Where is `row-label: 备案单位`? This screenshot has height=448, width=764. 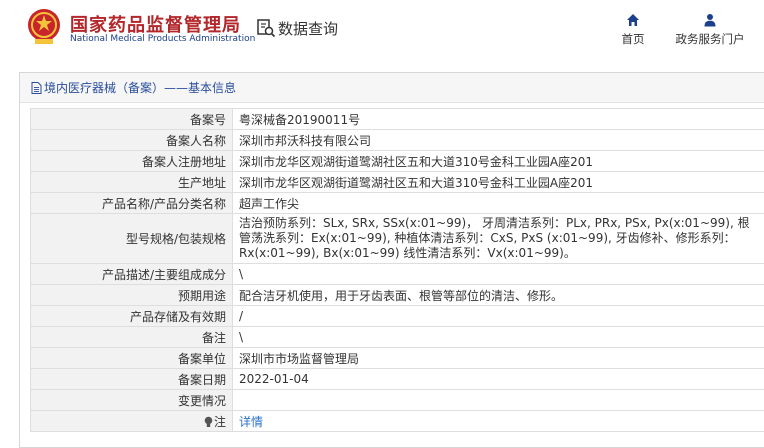
row-label: 备案单位 is located at coordinates (131, 358).